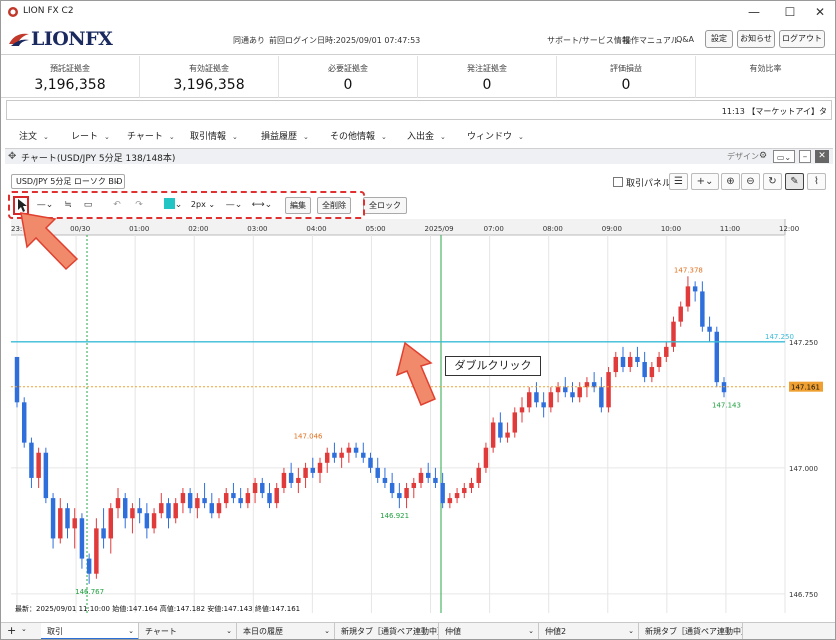  I want to click on menu-other-info: その他情報 ⌄, so click(358, 135).